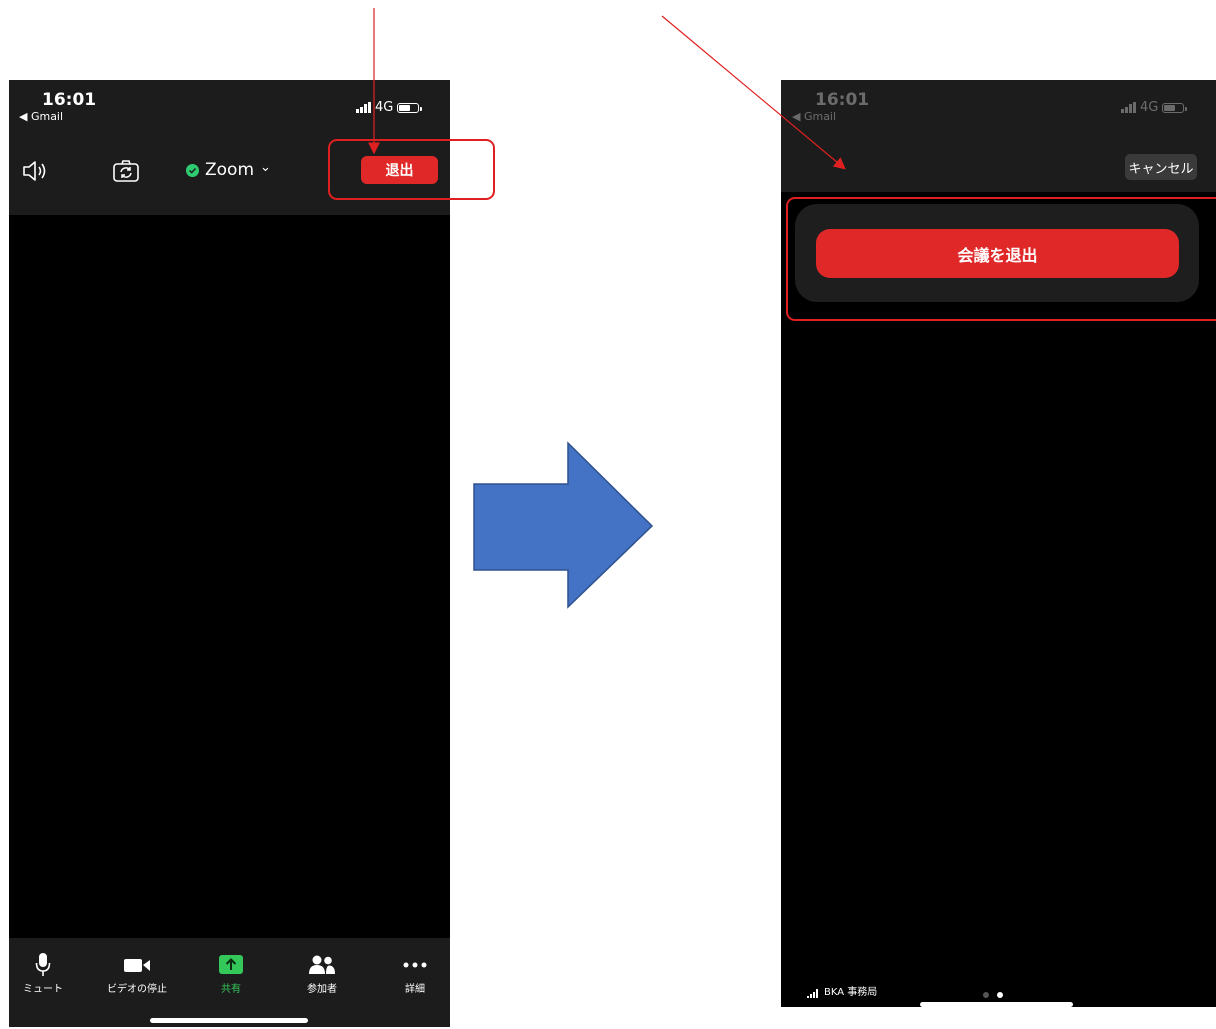 Image resolution: width=1216 pixels, height=1029 pixels. I want to click on pointer-arrow-sheet, so click(753, 92).